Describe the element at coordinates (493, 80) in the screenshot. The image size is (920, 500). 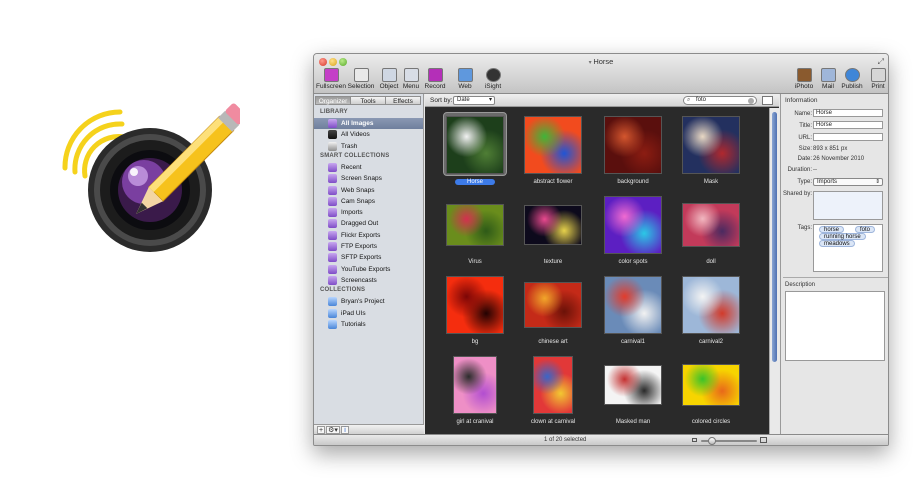
I see `toolbar-isight-button: iSight` at that location.